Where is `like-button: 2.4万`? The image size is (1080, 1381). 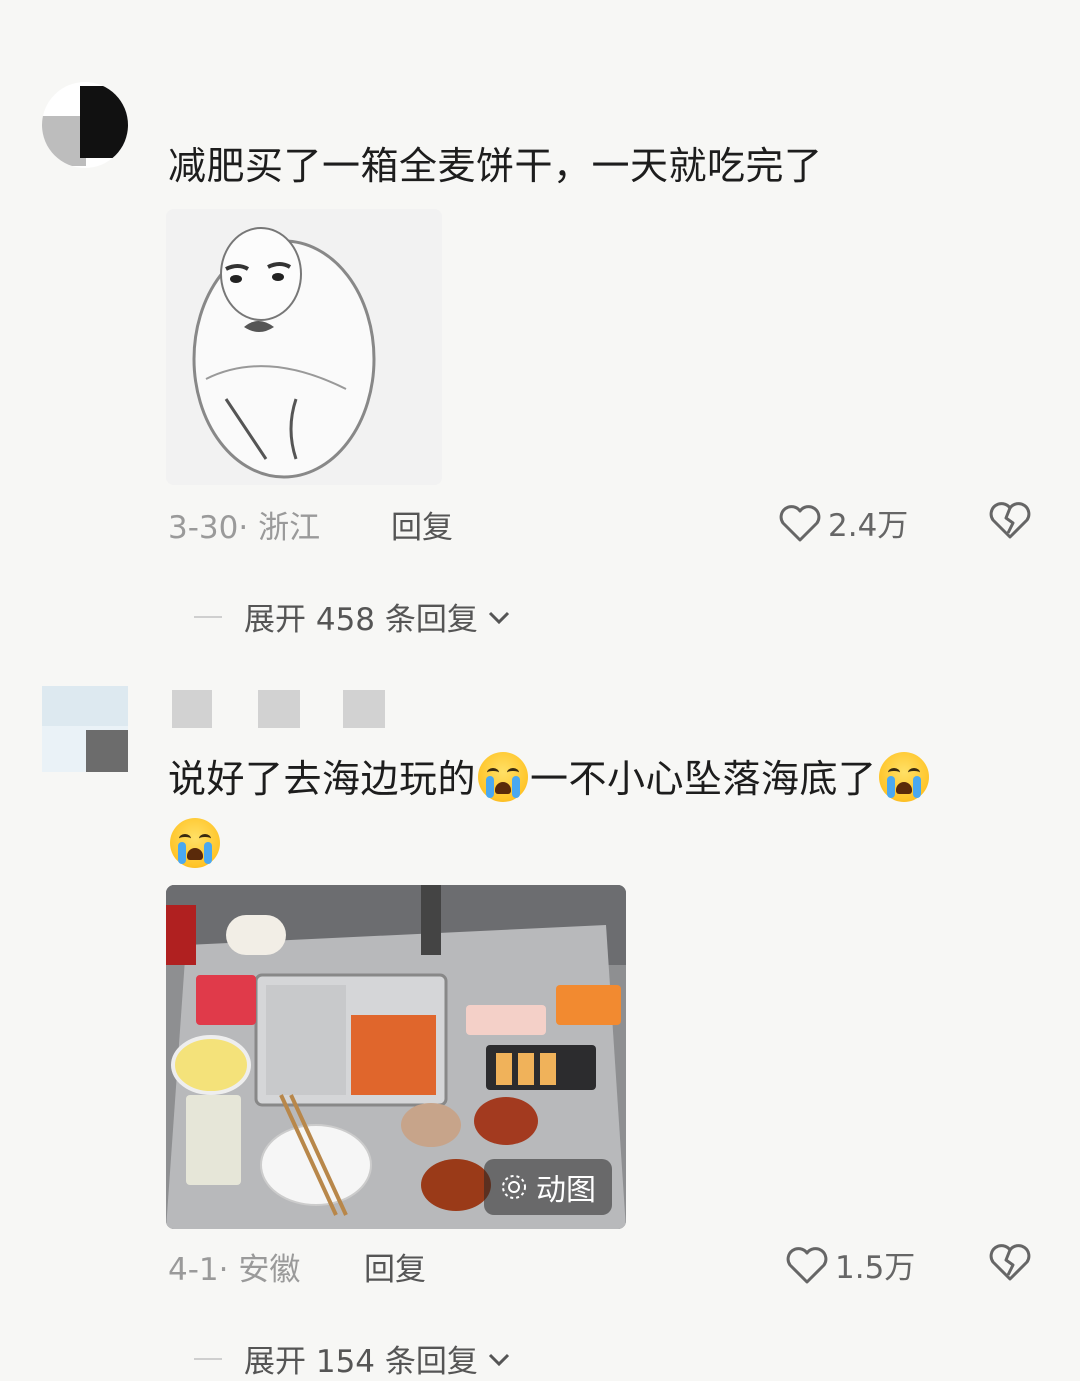
like-button: 2.4万 is located at coordinates (843, 522).